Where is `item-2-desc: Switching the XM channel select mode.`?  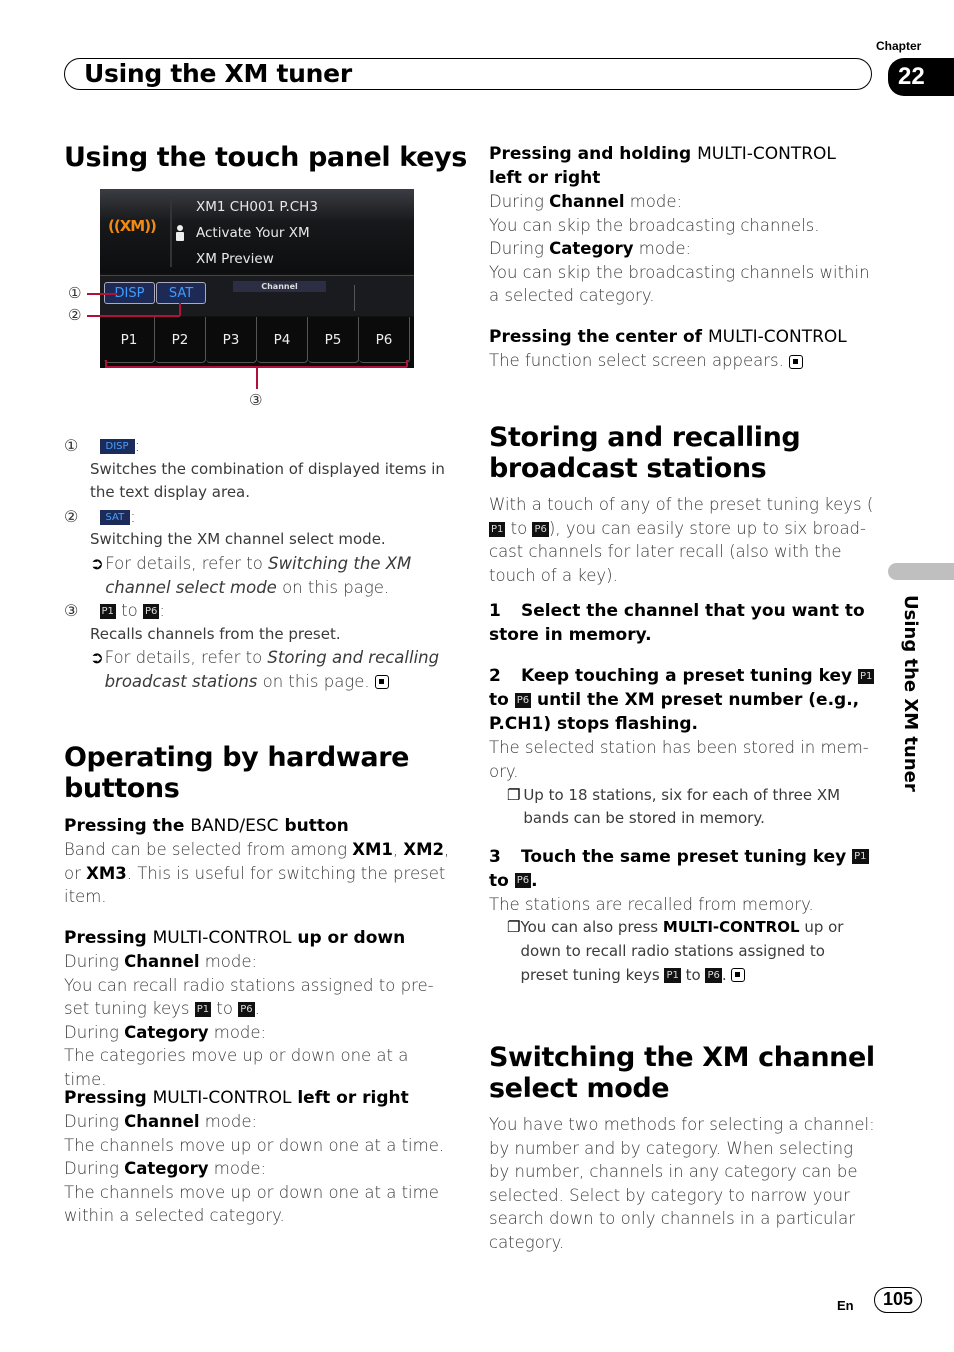
item-2-desc: Switching the XM channel select mode. is located at coordinates (238, 539).